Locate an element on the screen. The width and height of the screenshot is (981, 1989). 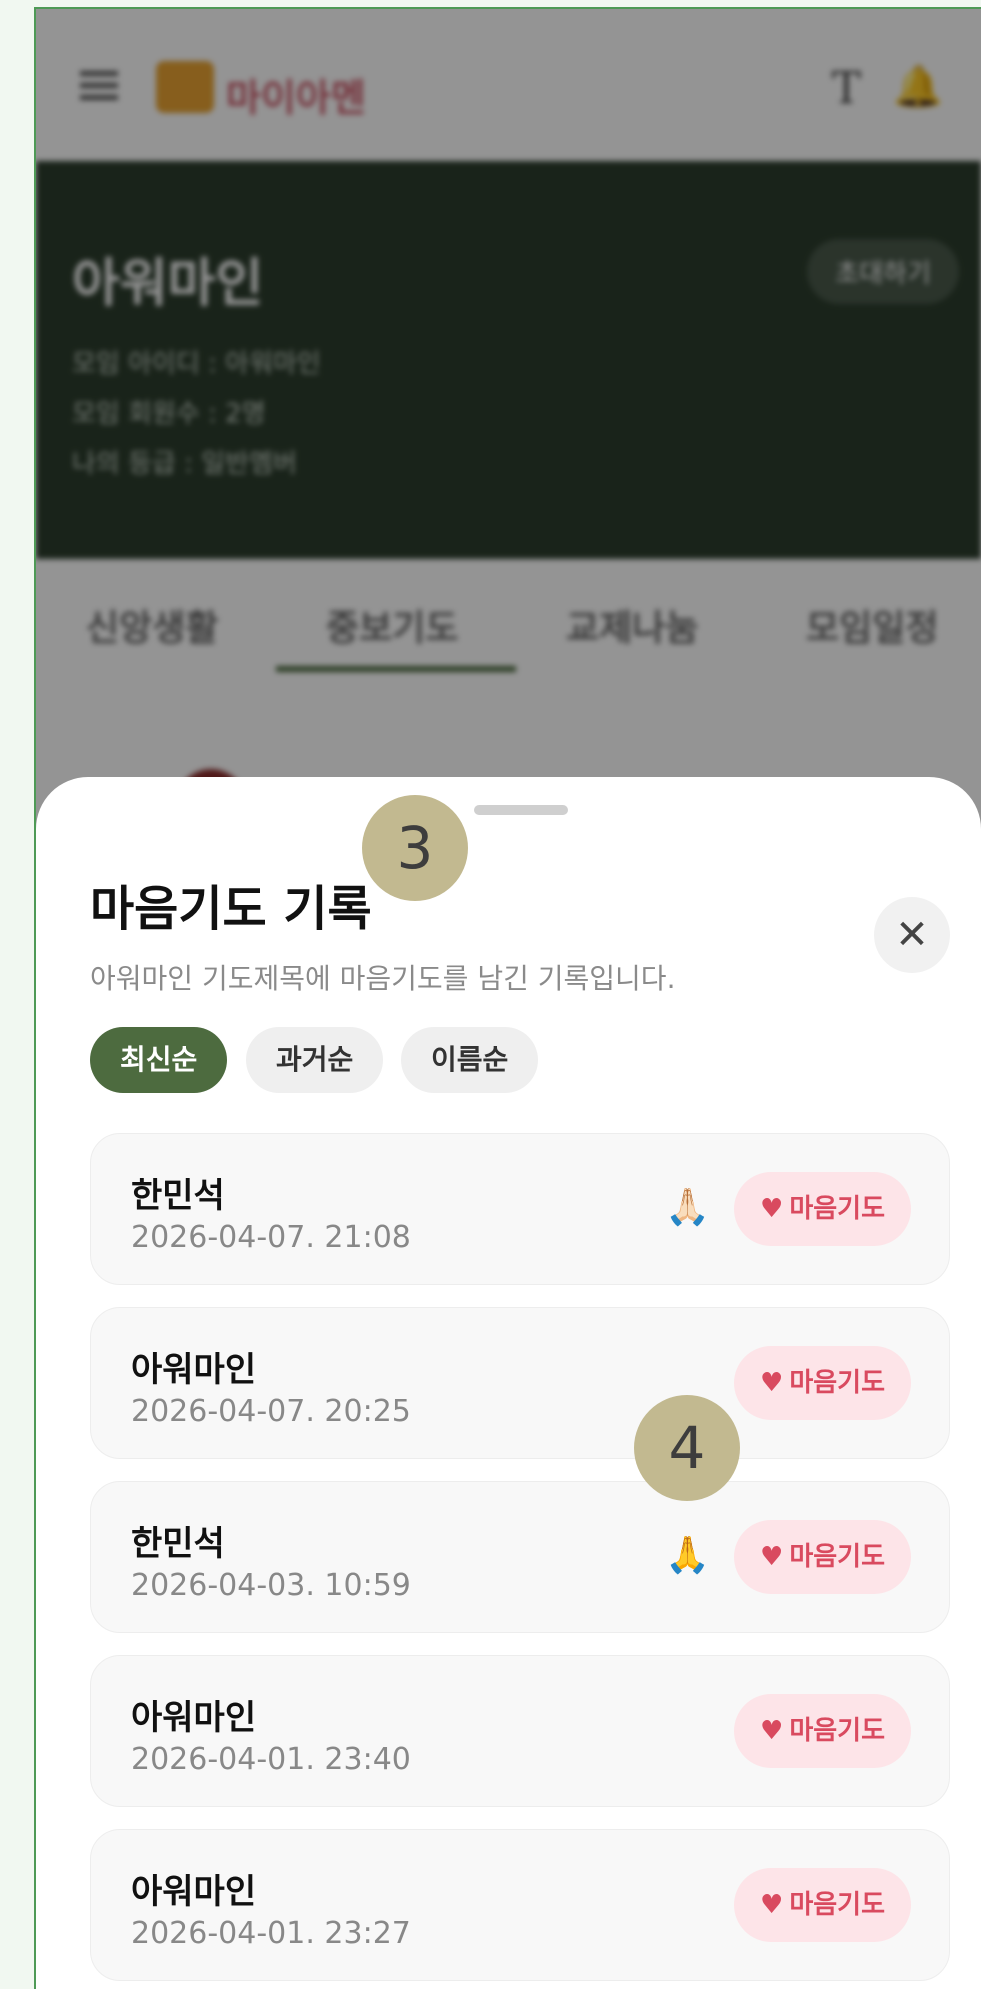
sheet-subtitle: 아워마인 기도제목에 마음기도를 남긴 기록입니다. is located at coordinates (383, 978).